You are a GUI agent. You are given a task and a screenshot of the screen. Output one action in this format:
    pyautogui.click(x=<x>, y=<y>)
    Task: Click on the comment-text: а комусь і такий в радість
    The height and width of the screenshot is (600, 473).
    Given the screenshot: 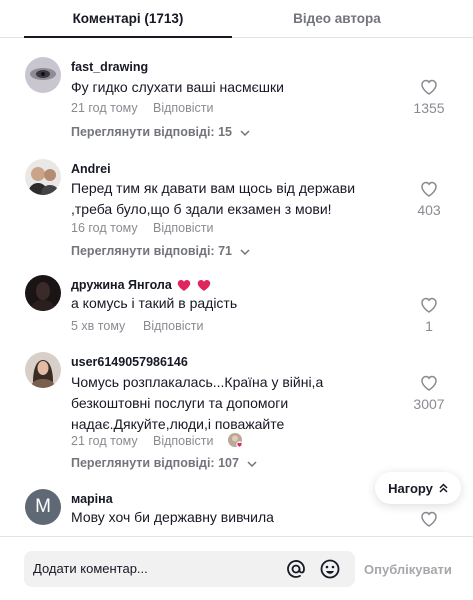 What is the action you would take?
    pyautogui.click(x=154, y=303)
    